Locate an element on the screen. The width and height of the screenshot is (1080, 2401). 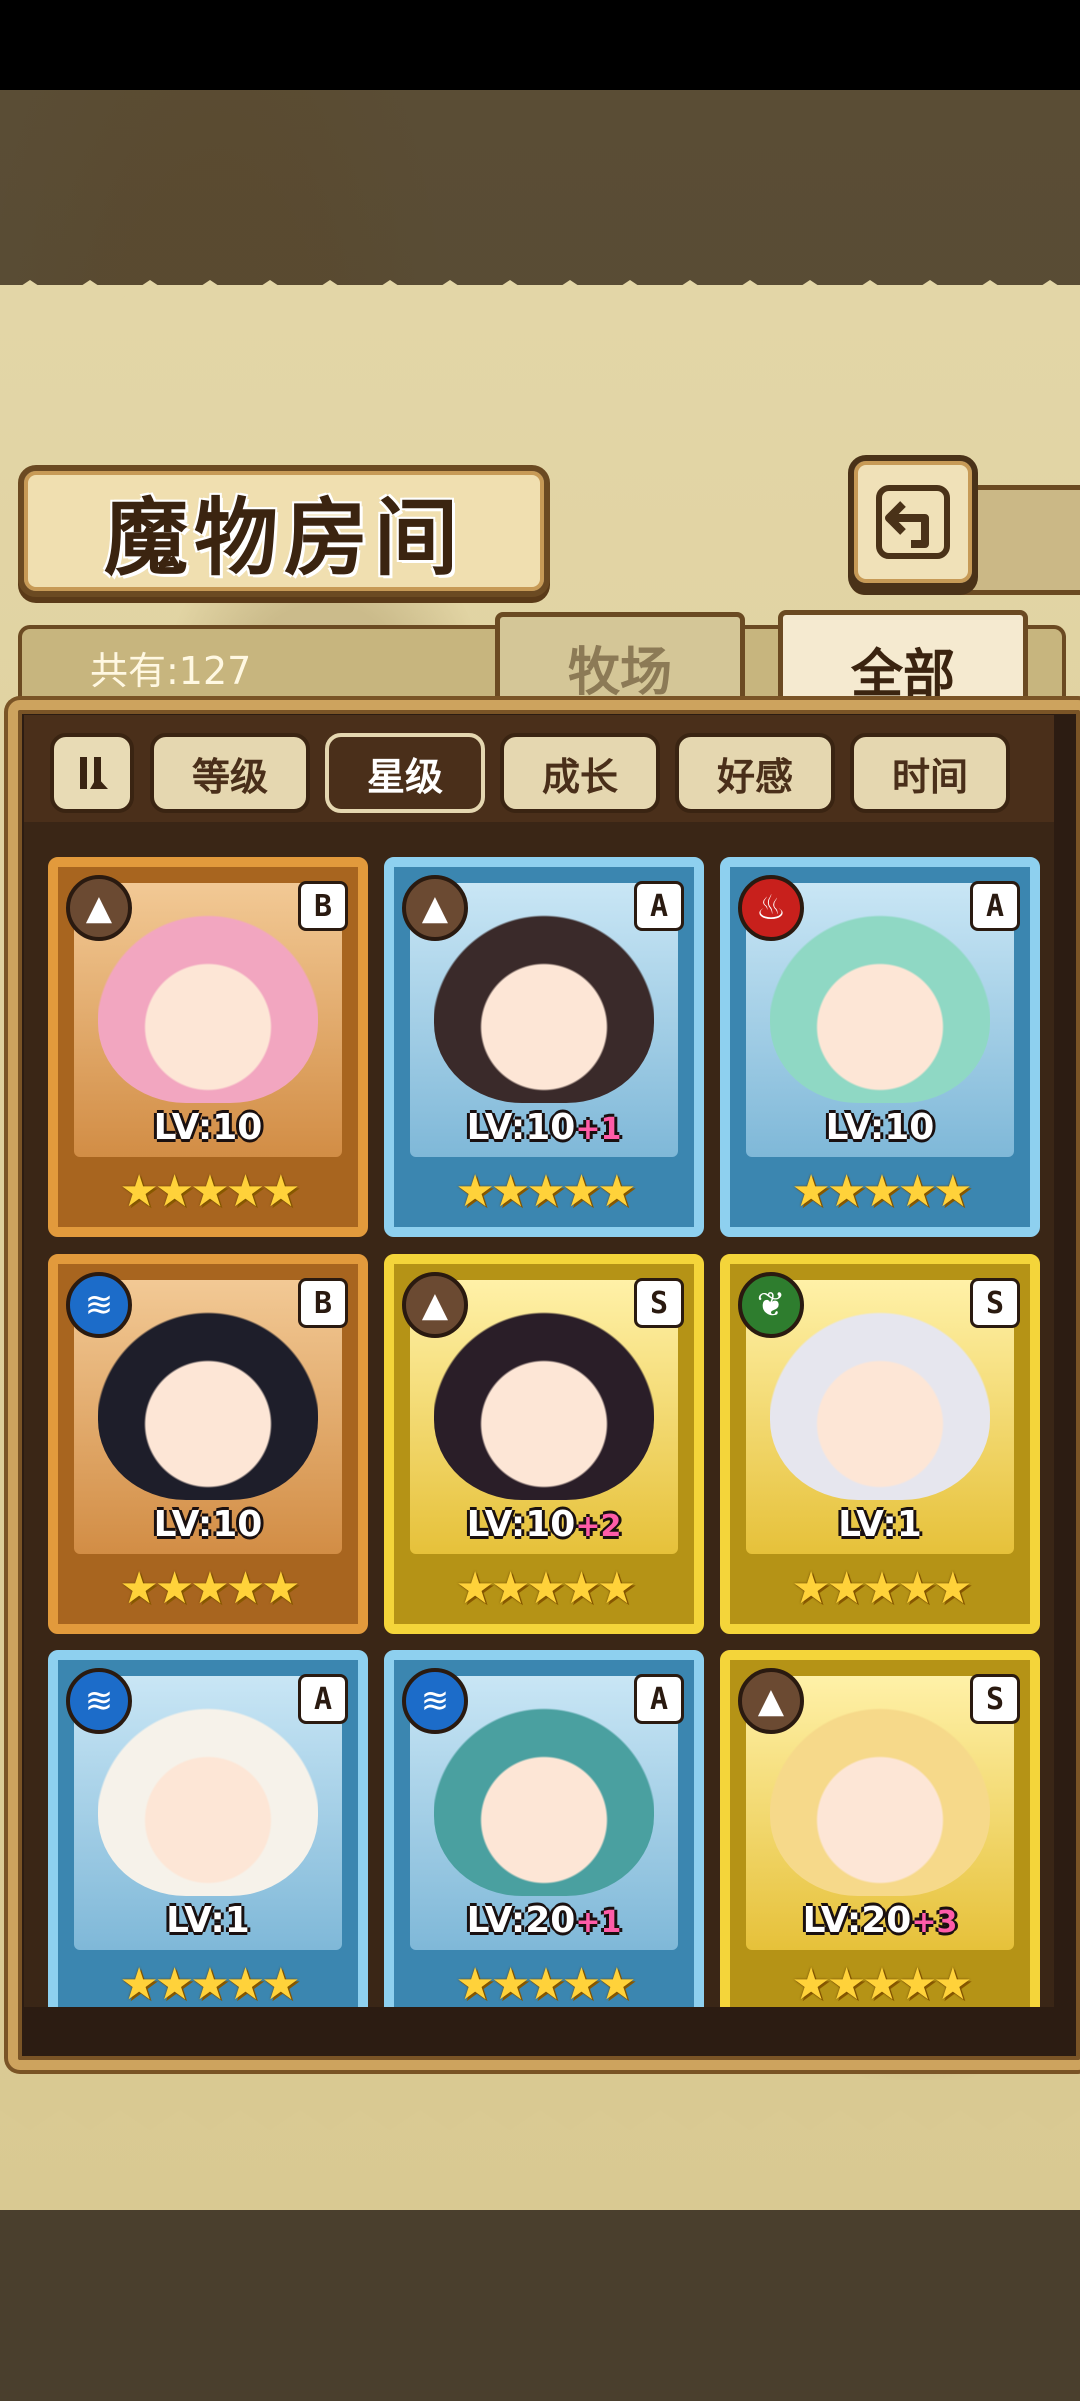
sort-by-time-button: 时间 is located at coordinates (930, 773).